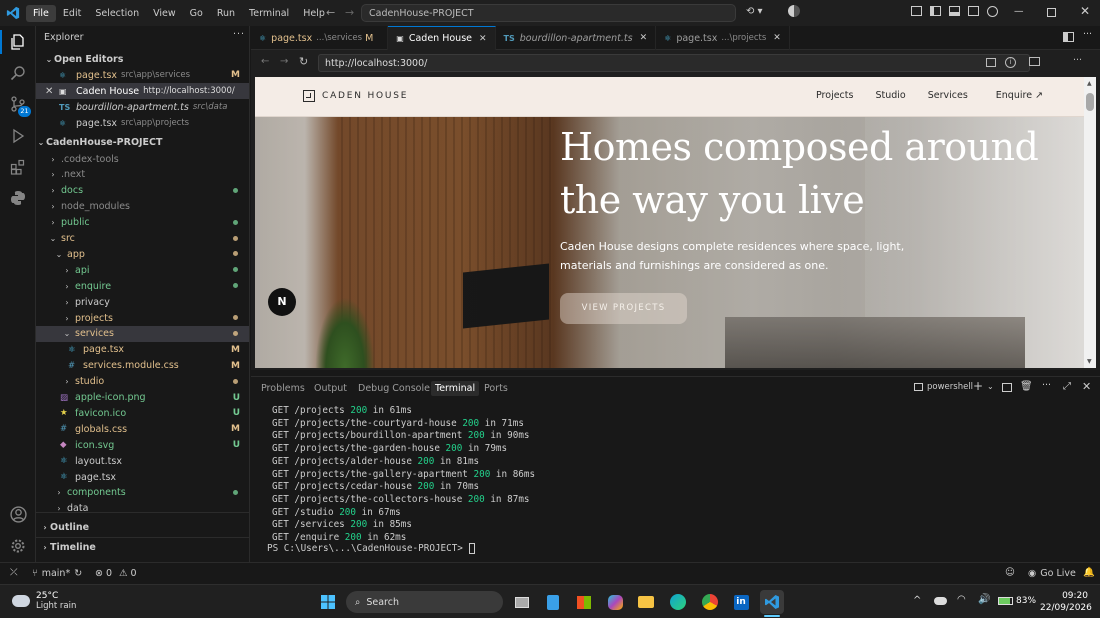 This screenshot has width=1100, height=618. Describe the element at coordinates (142, 527) in the screenshot. I see `outline-section: › Outline` at that location.